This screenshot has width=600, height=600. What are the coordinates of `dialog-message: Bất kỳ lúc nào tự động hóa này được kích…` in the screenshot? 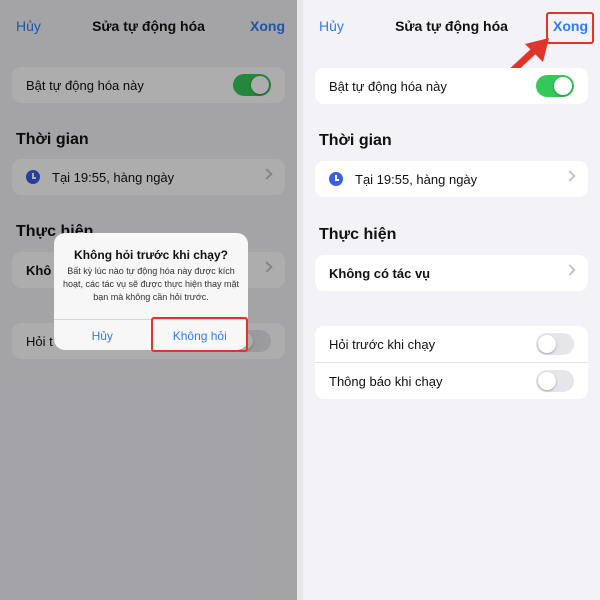 It's located at (151, 284).